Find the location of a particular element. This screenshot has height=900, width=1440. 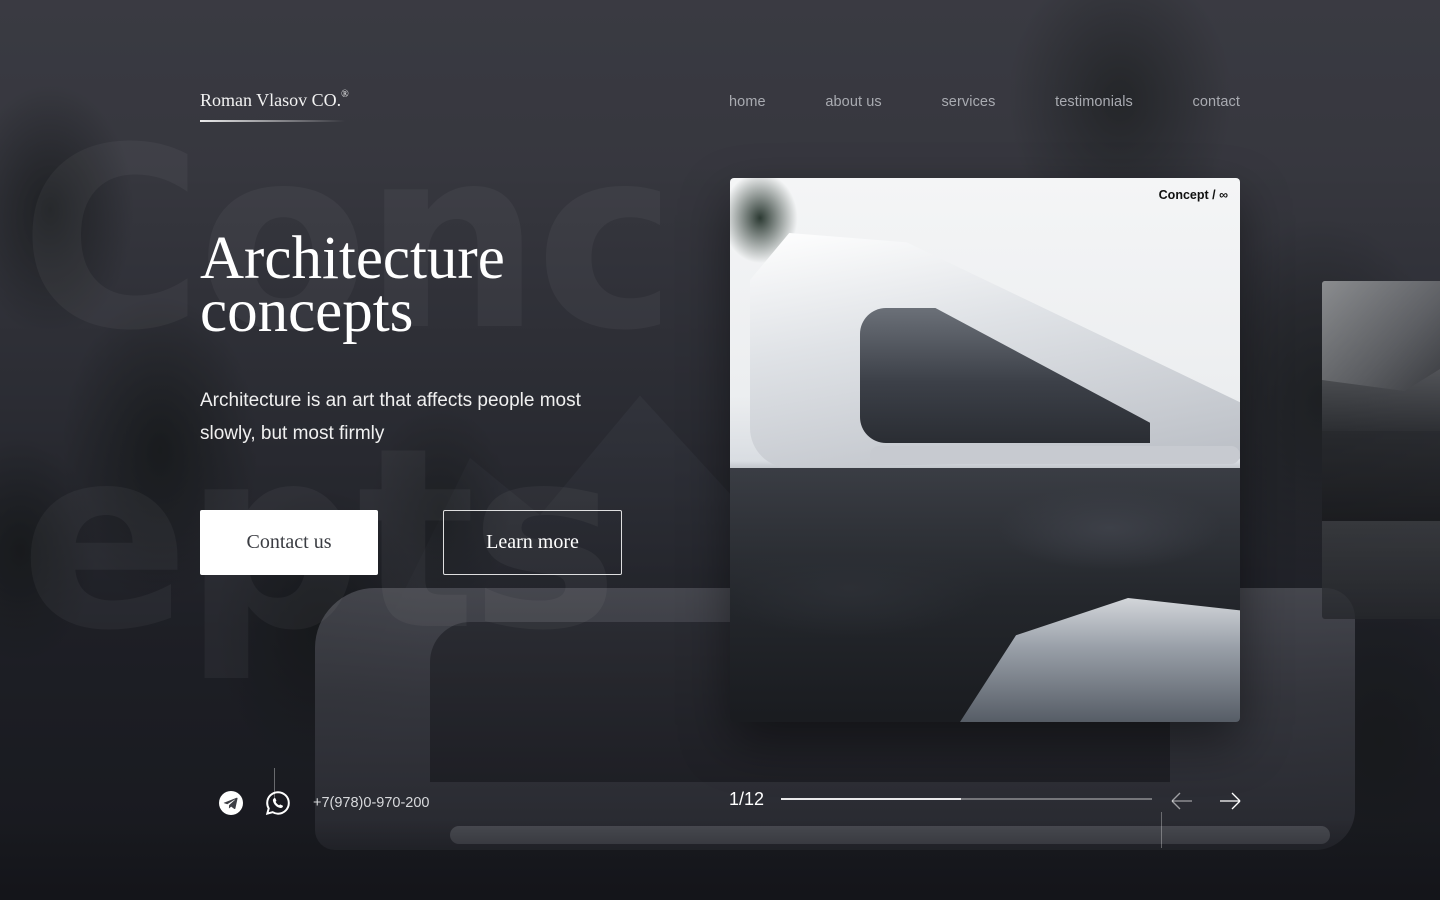

card-label: Concept / ∞ is located at coordinates (1193, 195).